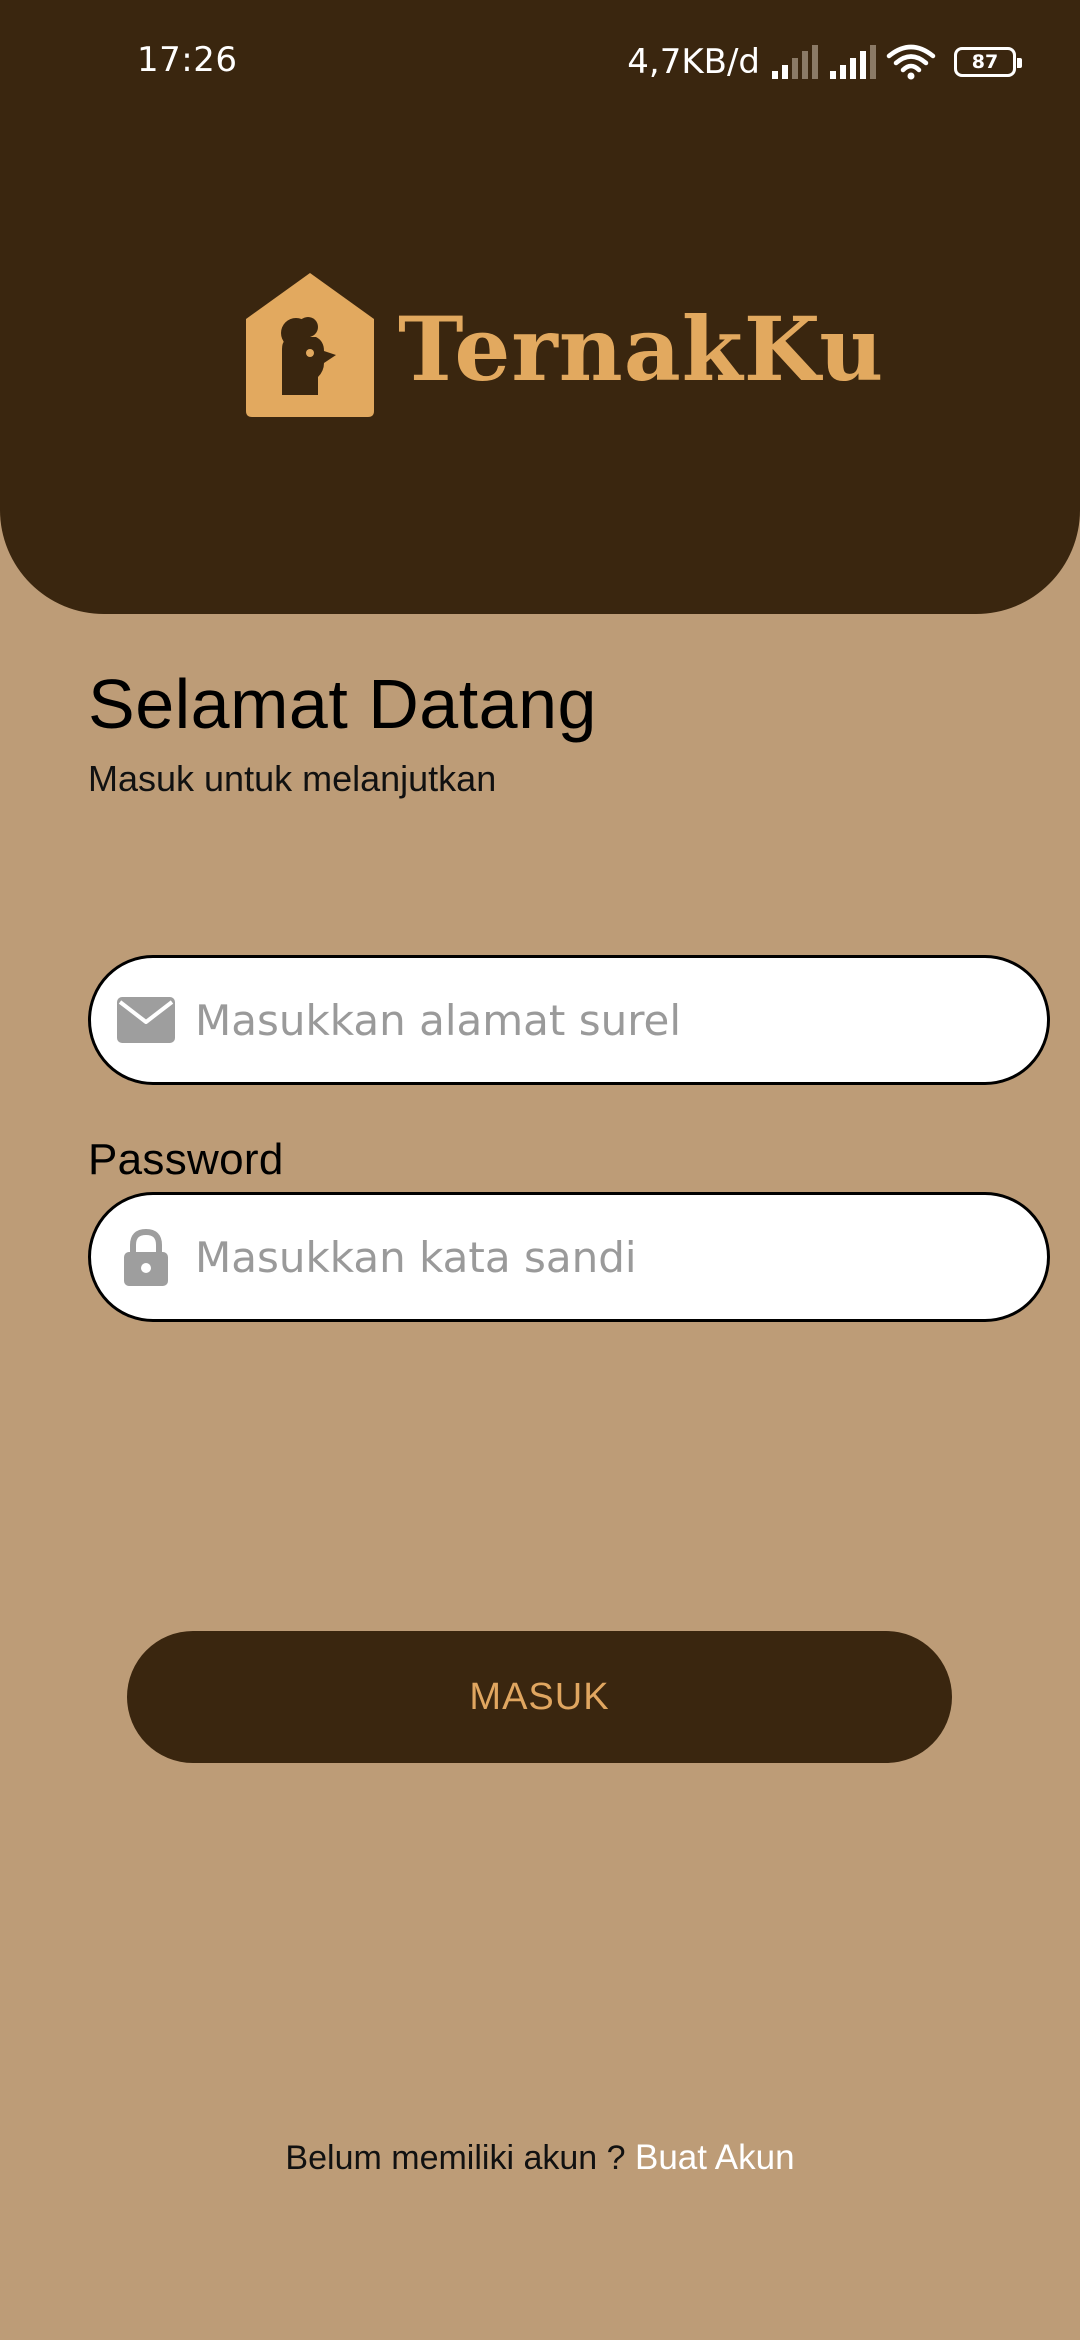  Describe the element at coordinates (605, 1020) in the screenshot. I see `email-input` at that location.